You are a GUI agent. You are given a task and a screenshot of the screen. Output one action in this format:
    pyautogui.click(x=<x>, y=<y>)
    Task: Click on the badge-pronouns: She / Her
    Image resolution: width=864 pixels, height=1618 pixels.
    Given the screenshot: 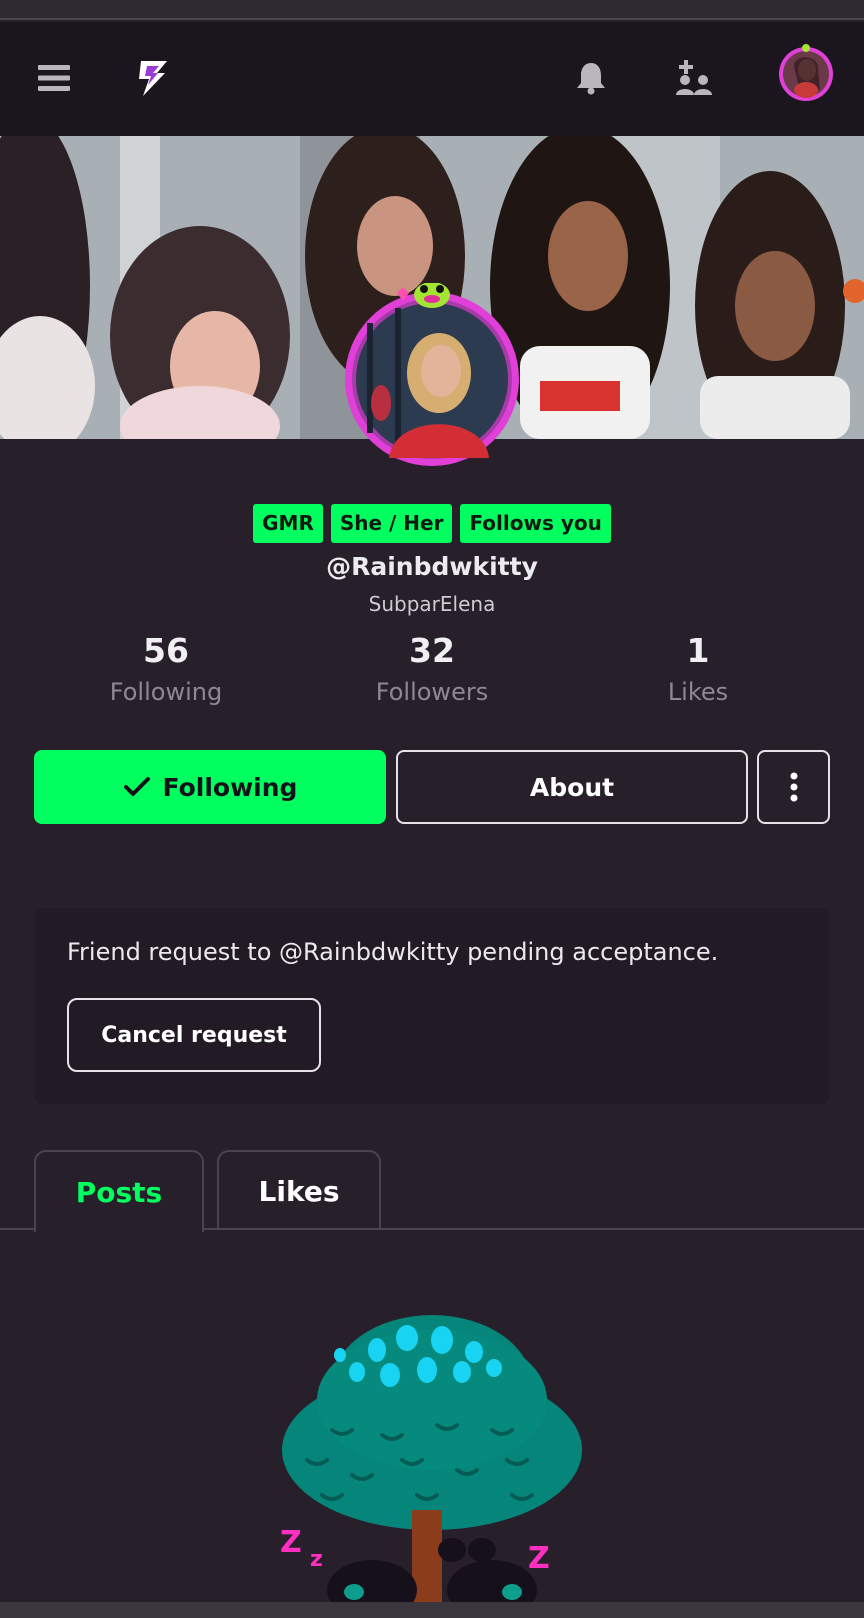 What is the action you would take?
    pyautogui.click(x=391, y=523)
    